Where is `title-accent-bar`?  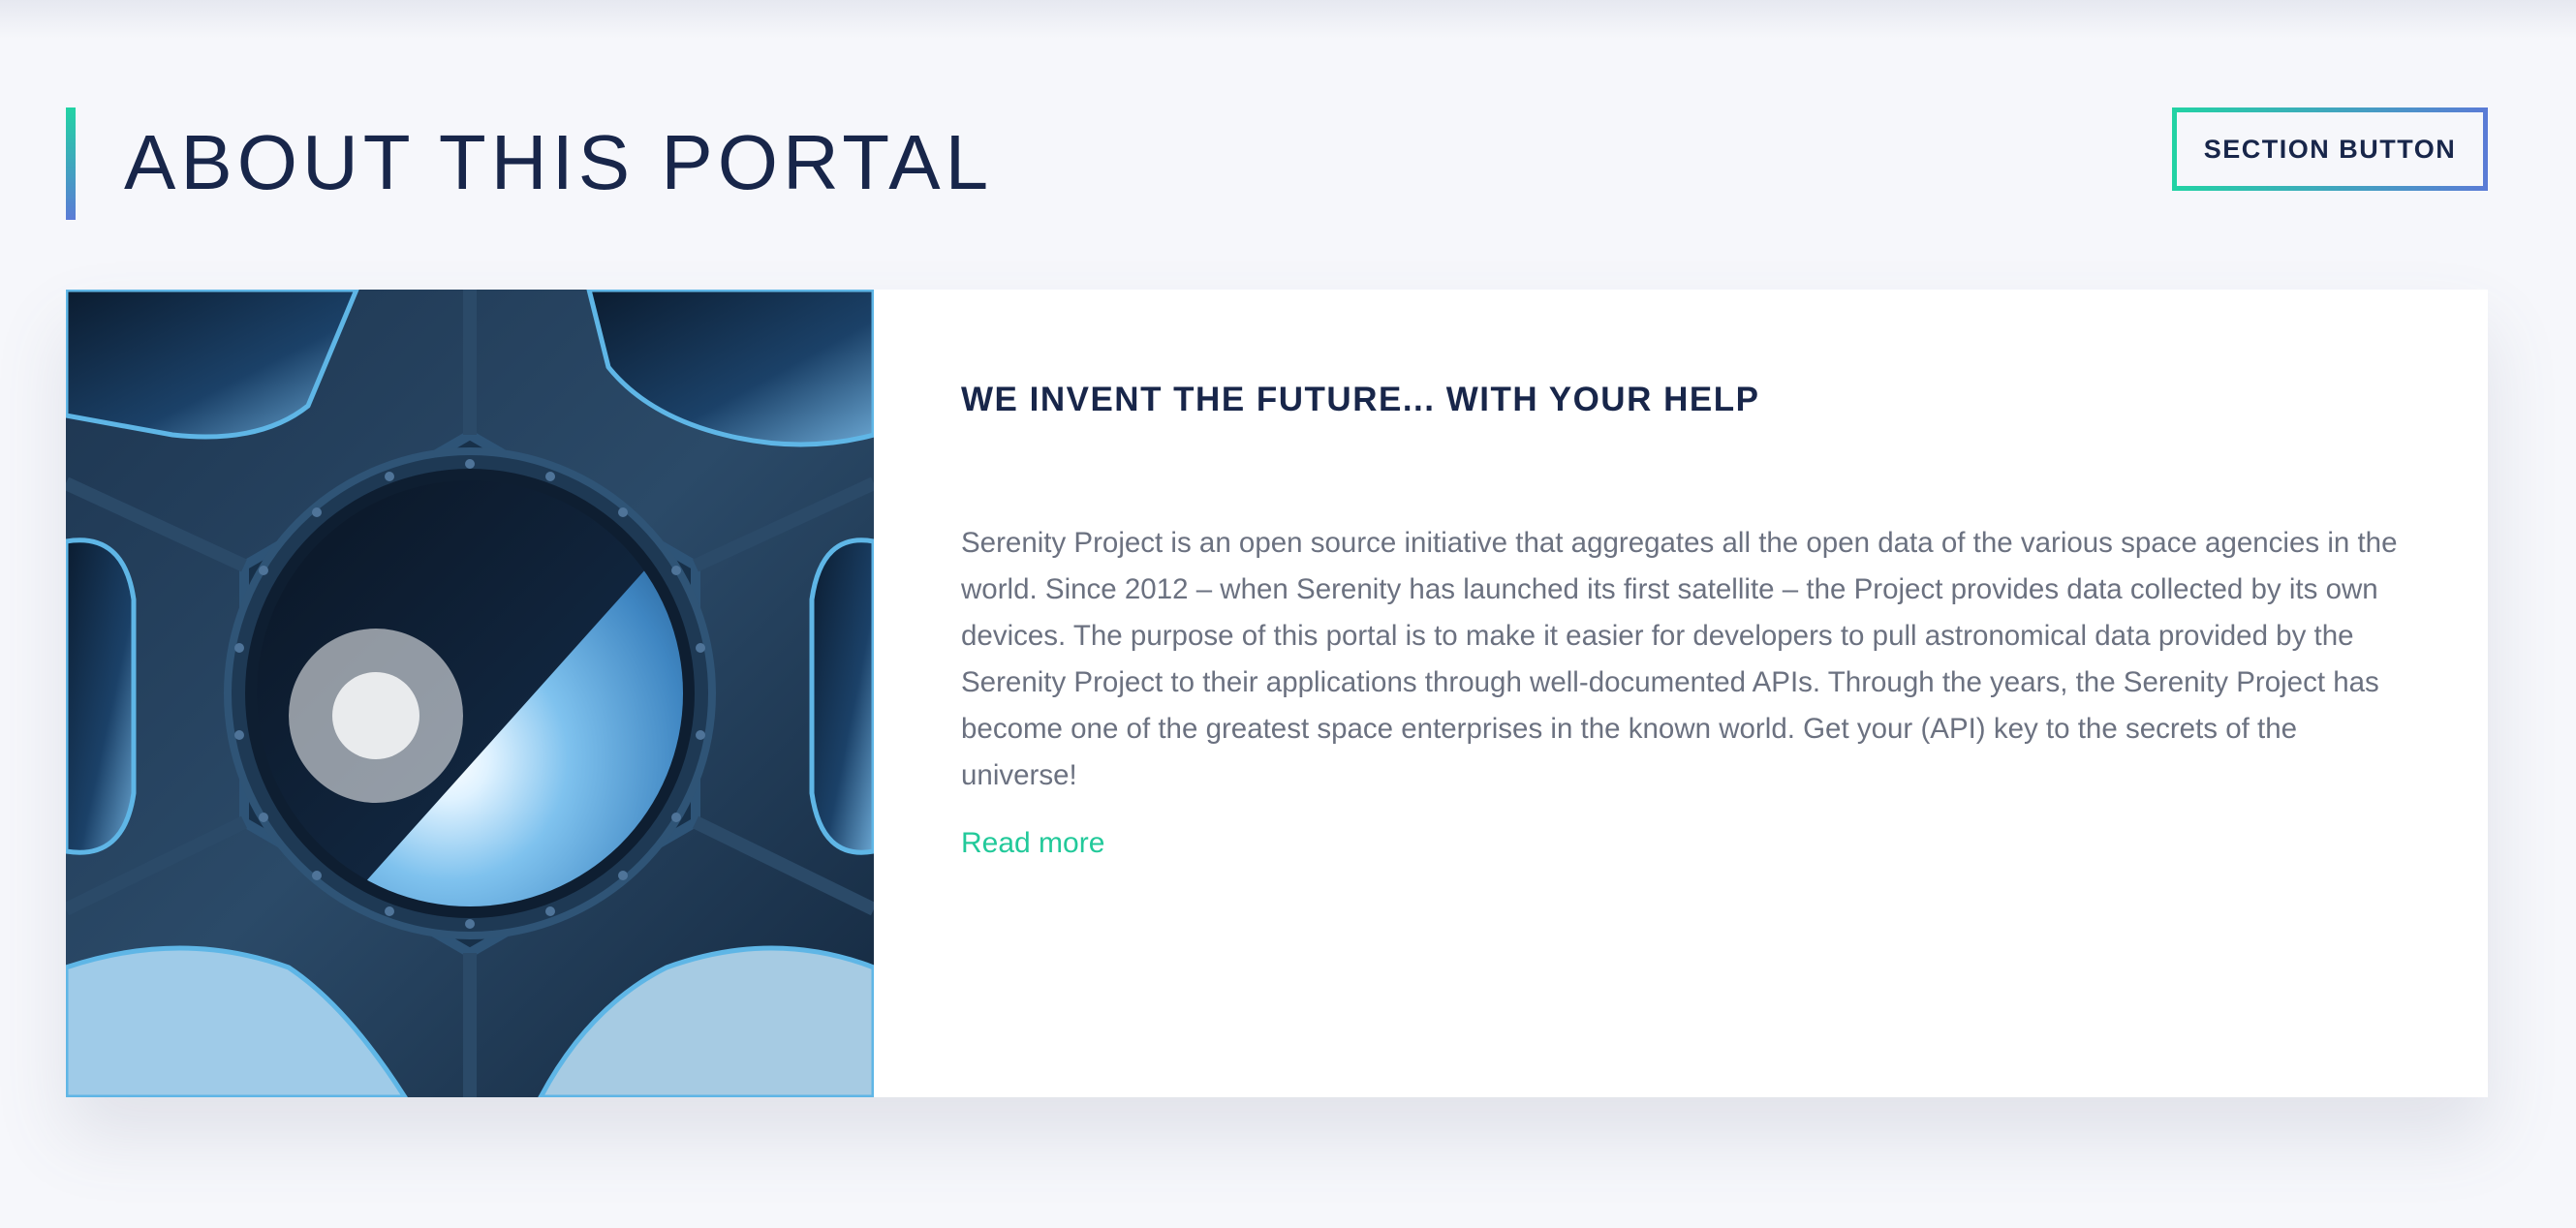
title-accent-bar is located at coordinates (71, 163).